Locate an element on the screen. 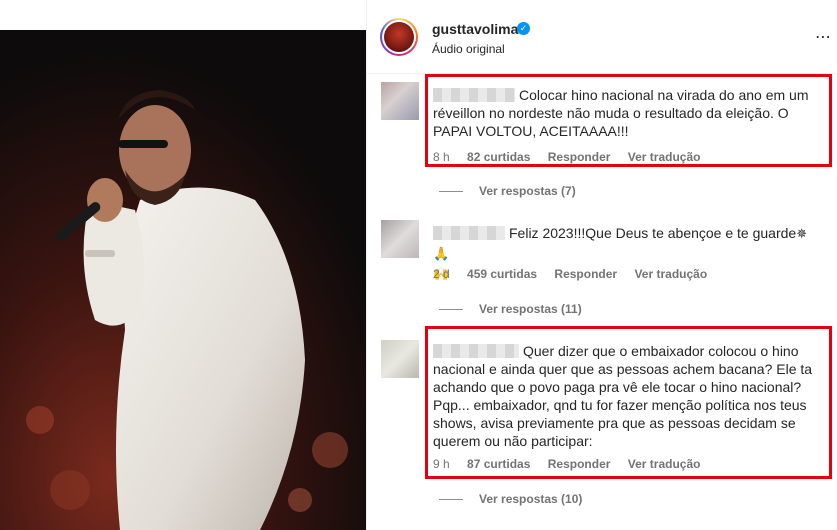  view-replies-button: Ver respostas (7) is located at coordinates (507, 191).